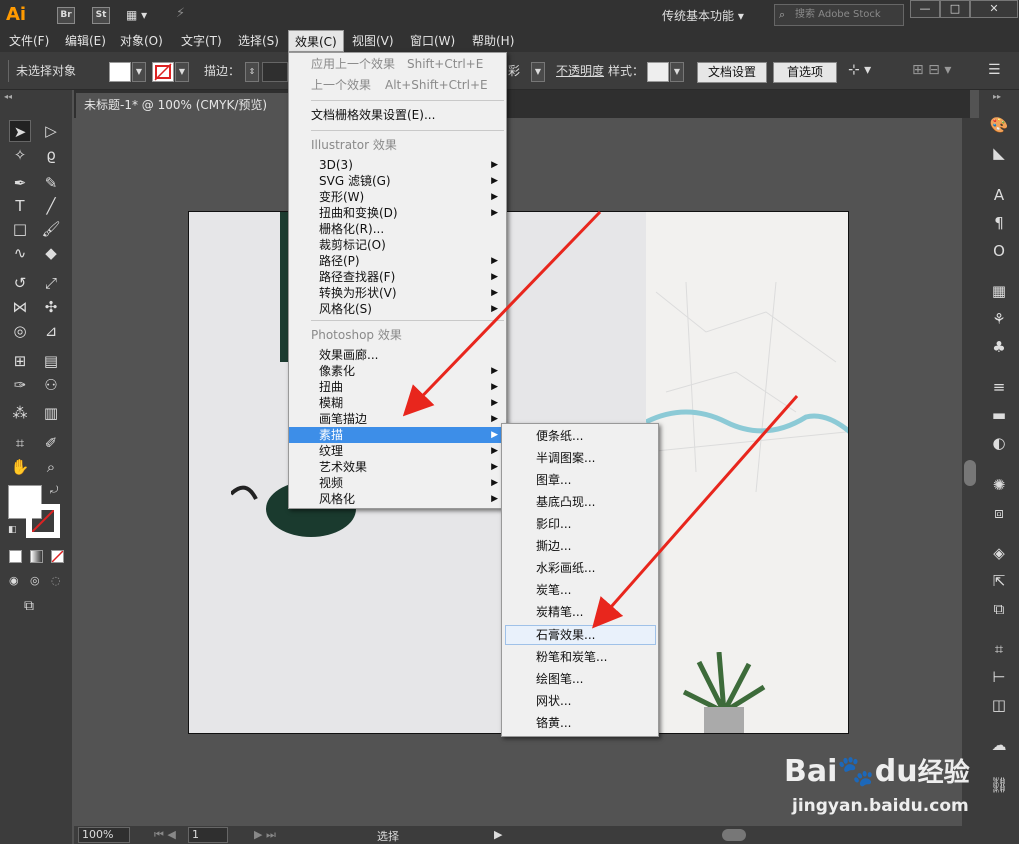  What do you see at coordinates (880, 806) in the screenshot?
I see `watermark-url: jingyan.baidu.com` at bounding box center [880, 806].